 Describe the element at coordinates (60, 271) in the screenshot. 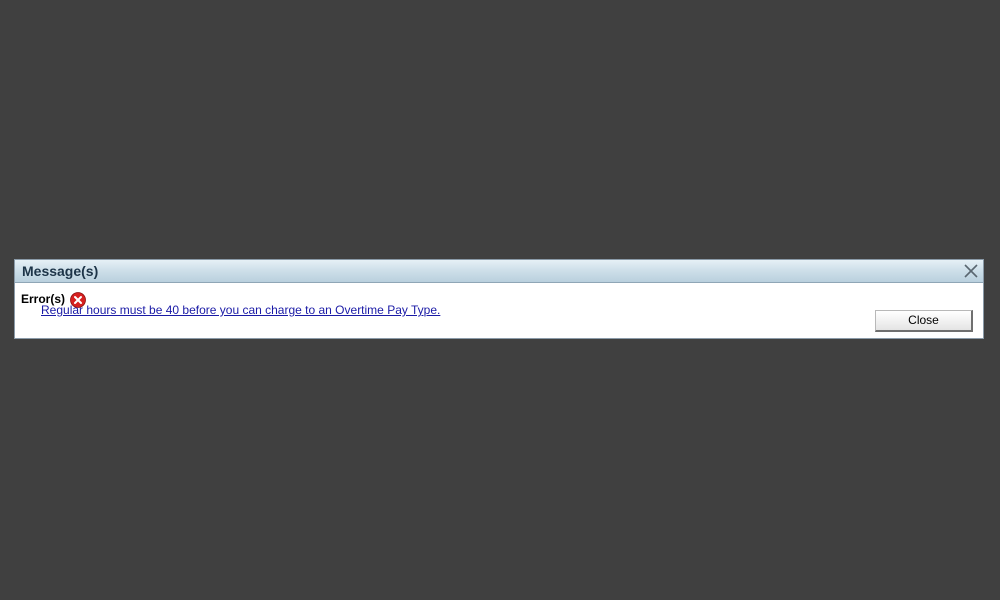

I see `dialog-title: Message(s)` at that location.